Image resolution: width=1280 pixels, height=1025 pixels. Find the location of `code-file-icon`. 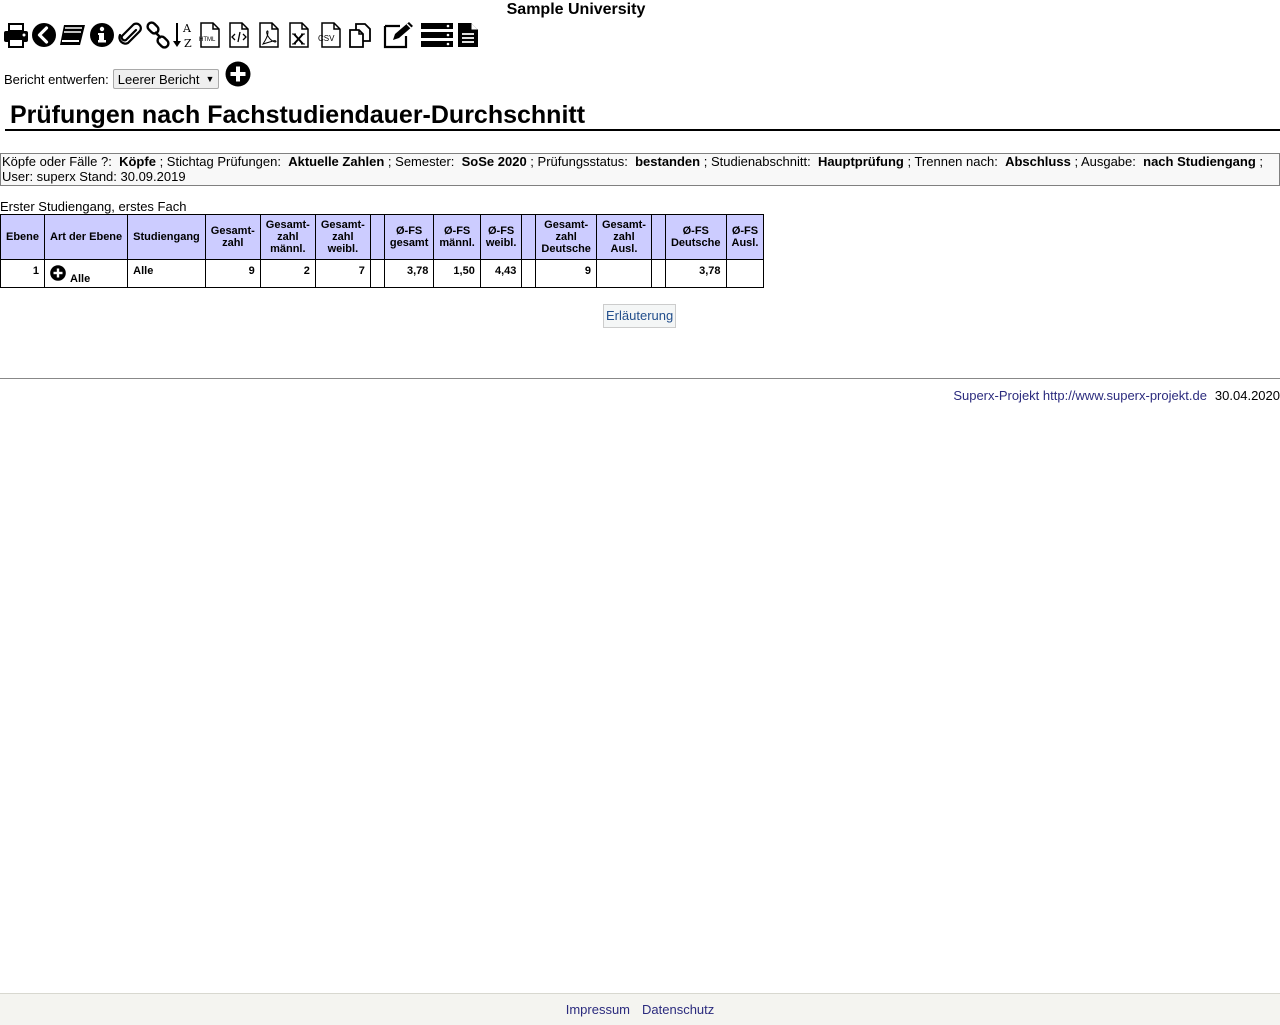

code-file-icon is located at coordinates (239, 35).